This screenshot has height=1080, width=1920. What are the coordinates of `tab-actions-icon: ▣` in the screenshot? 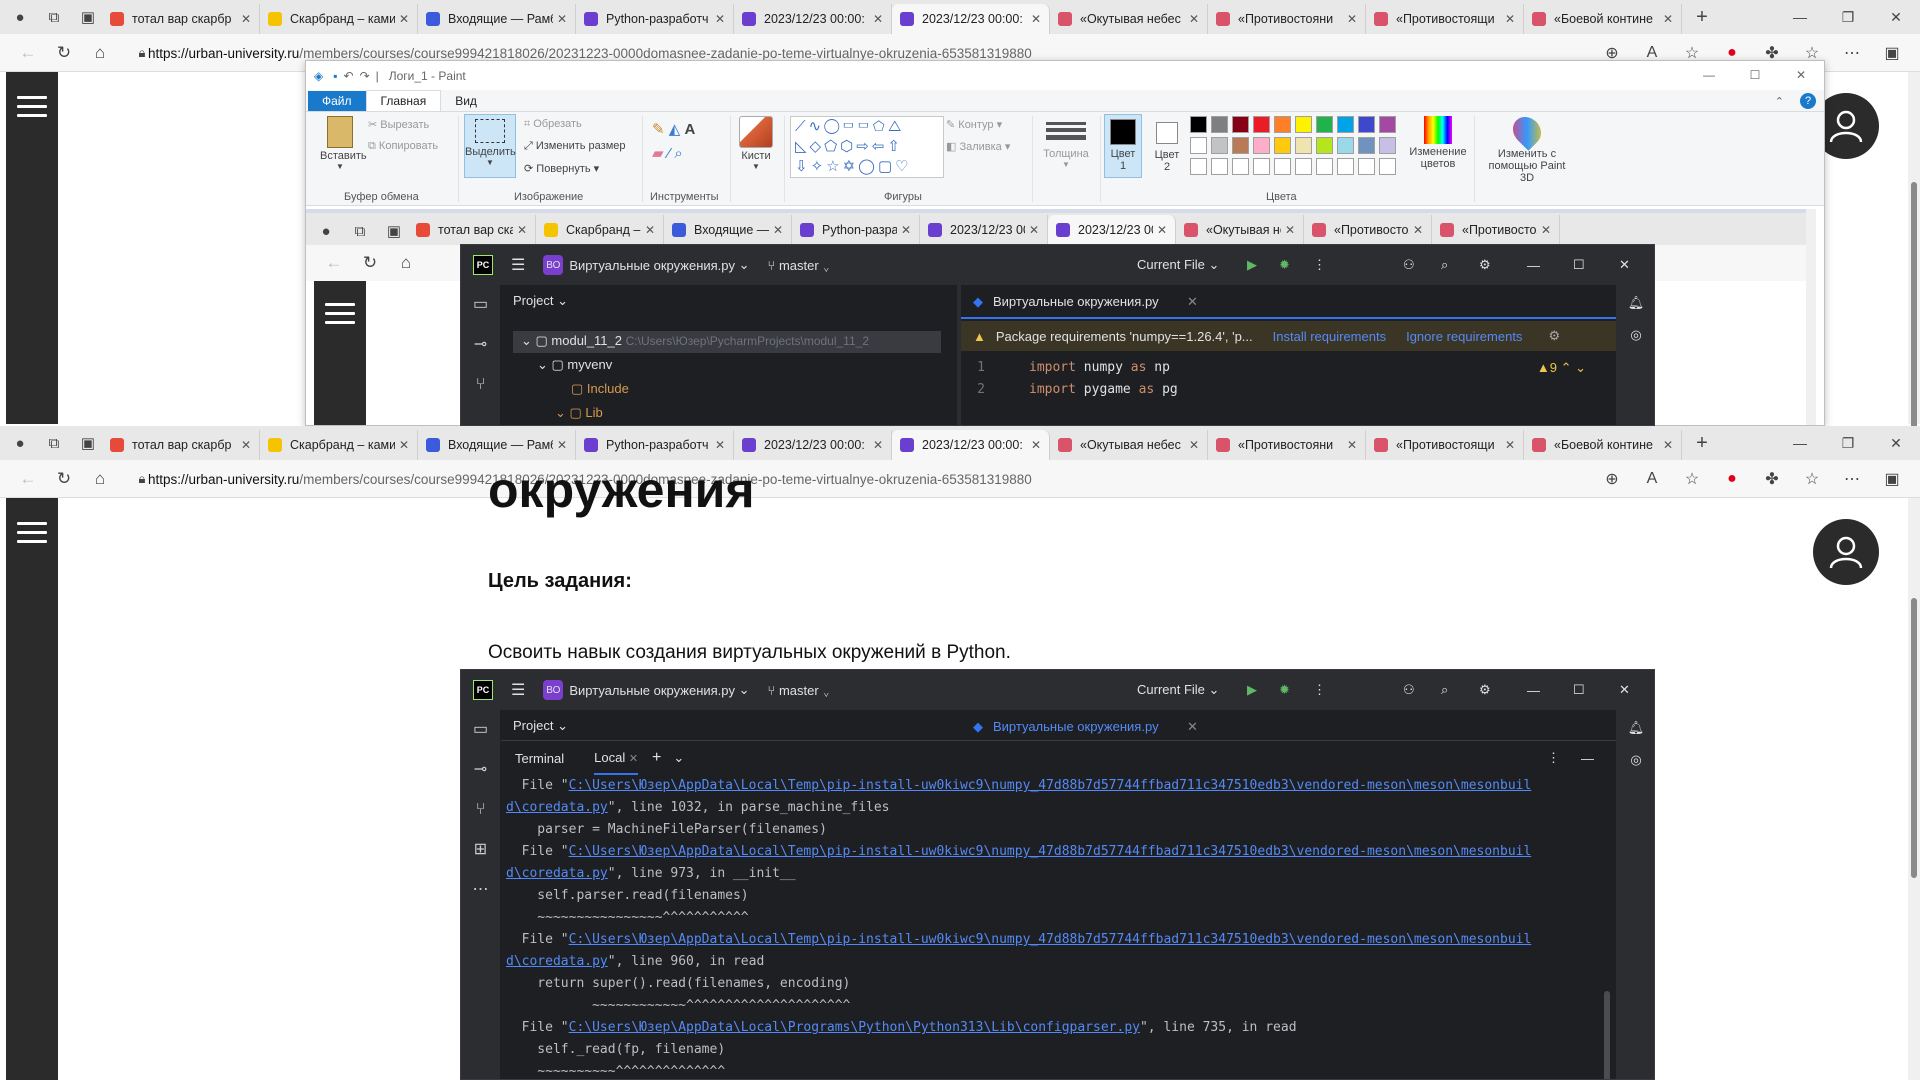 It's located at (88, 17).